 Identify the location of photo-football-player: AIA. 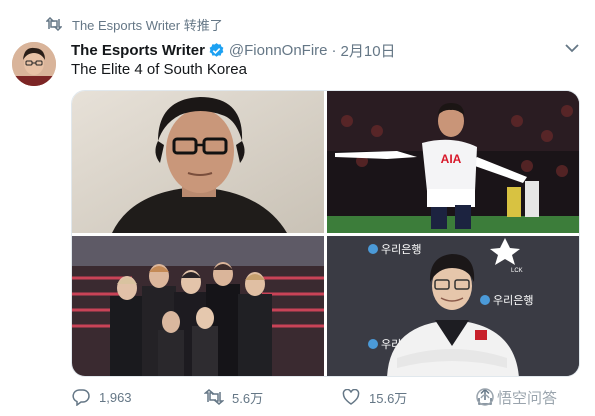
(453, 162).